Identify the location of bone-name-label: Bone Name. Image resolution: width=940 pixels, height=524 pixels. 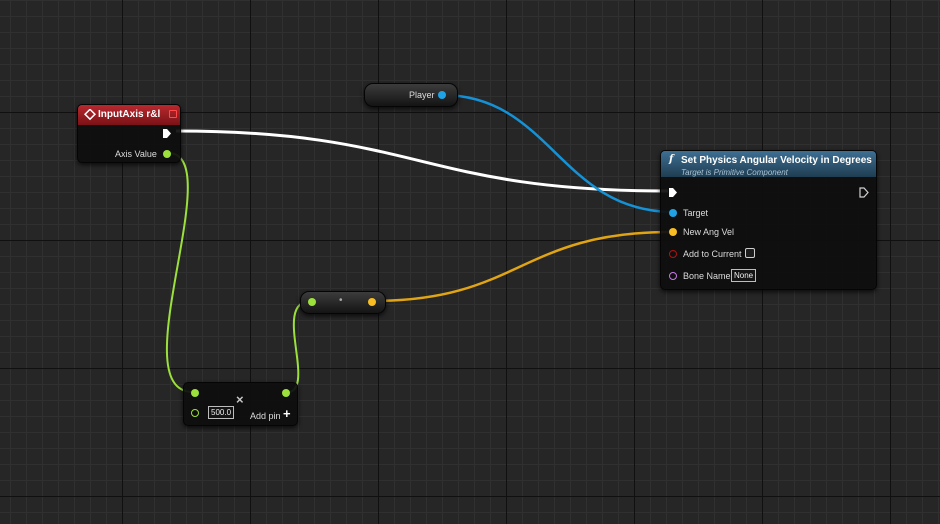
(707, 276).